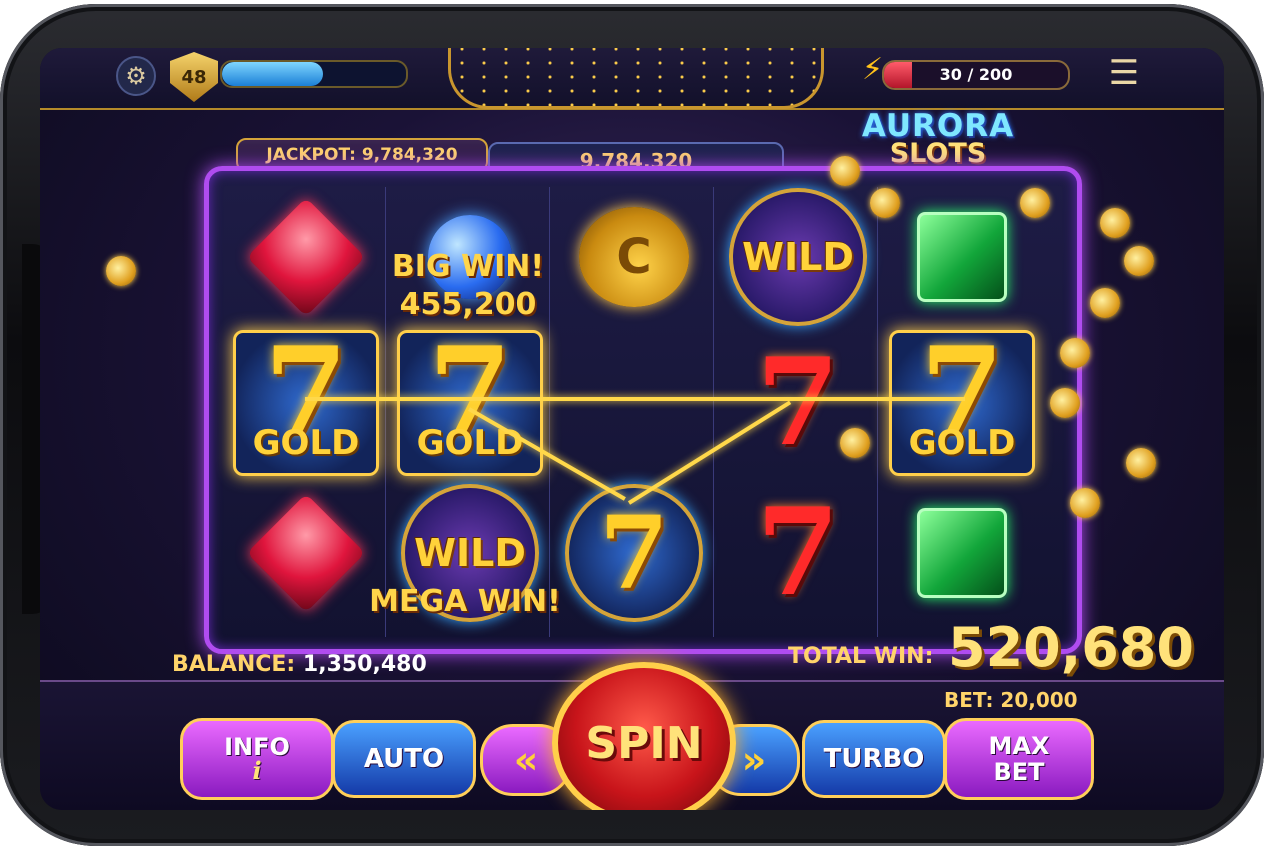 This screenshot has width=1264, height=848. I want to click on level-badge: 48, so click(194, 77).